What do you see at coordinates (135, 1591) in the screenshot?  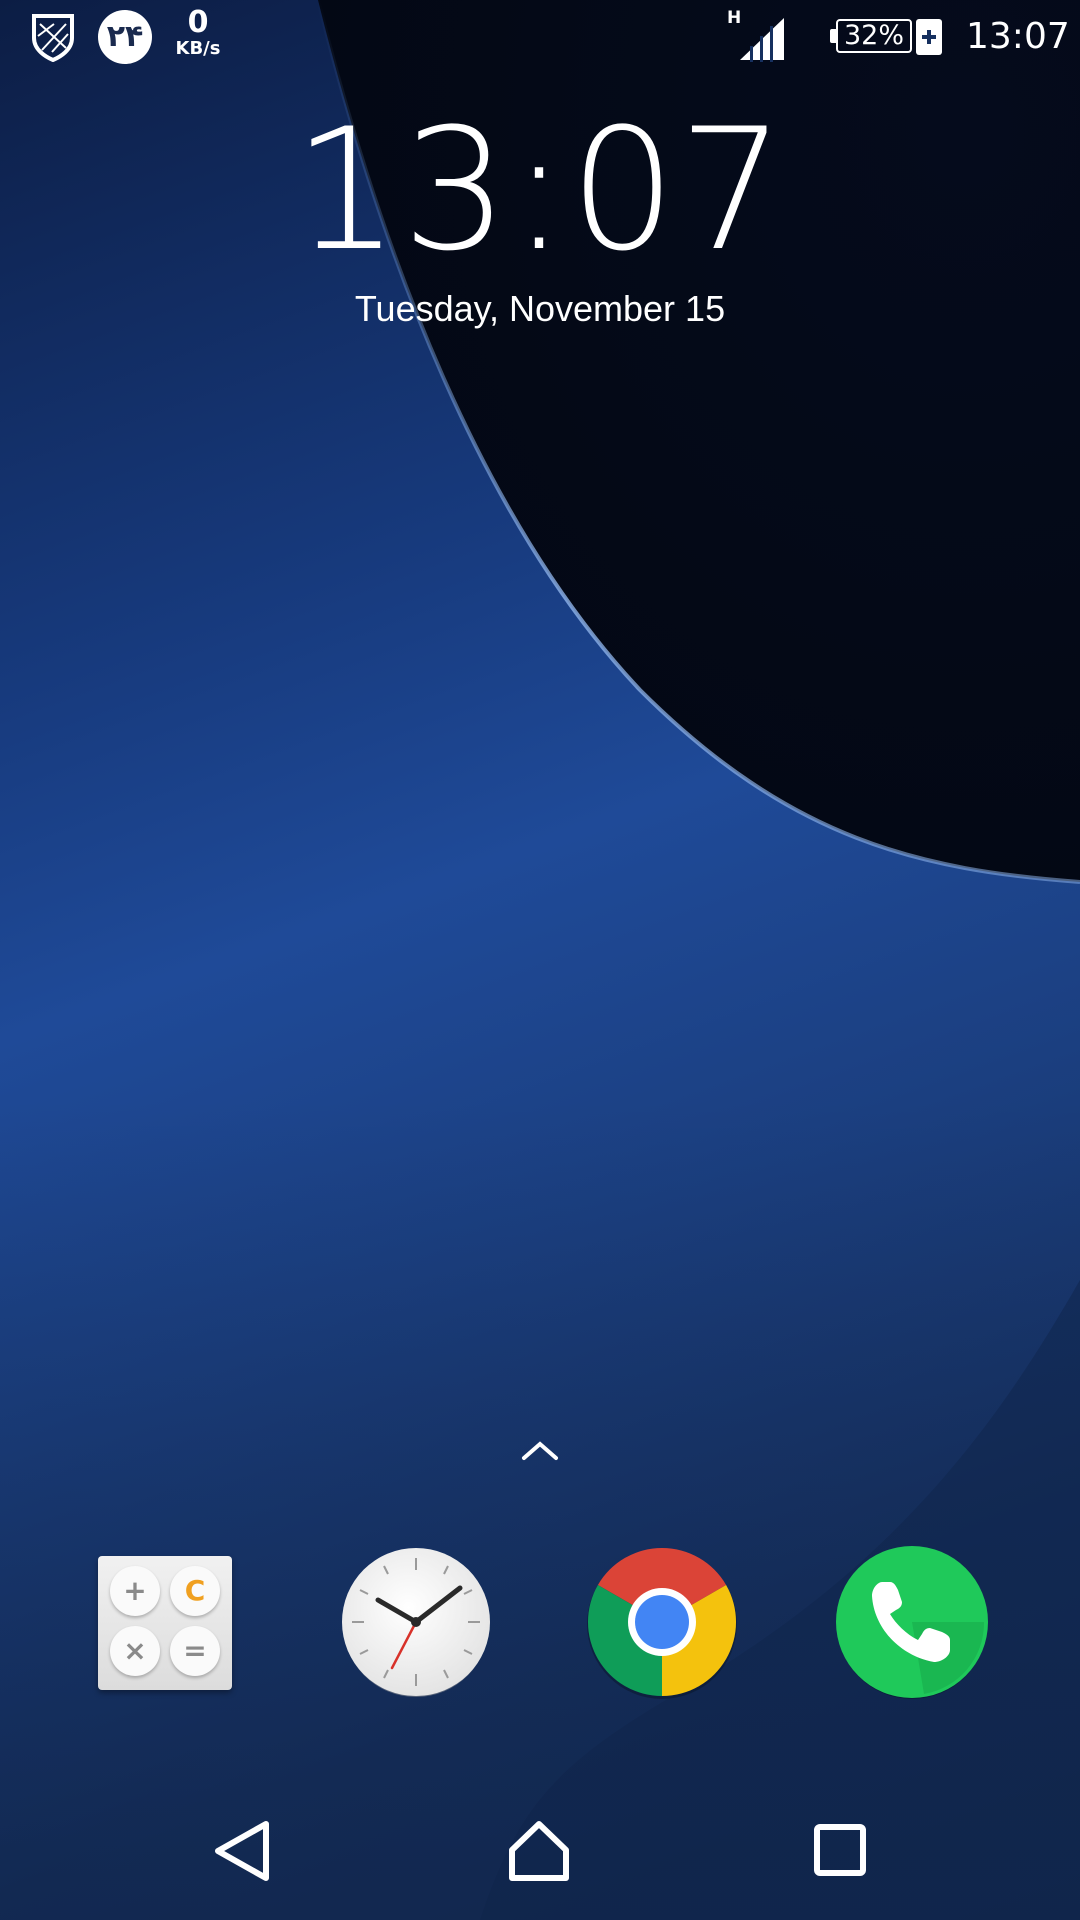 I see `calculator-key-plus: +` at bounding box center [135, 1591].